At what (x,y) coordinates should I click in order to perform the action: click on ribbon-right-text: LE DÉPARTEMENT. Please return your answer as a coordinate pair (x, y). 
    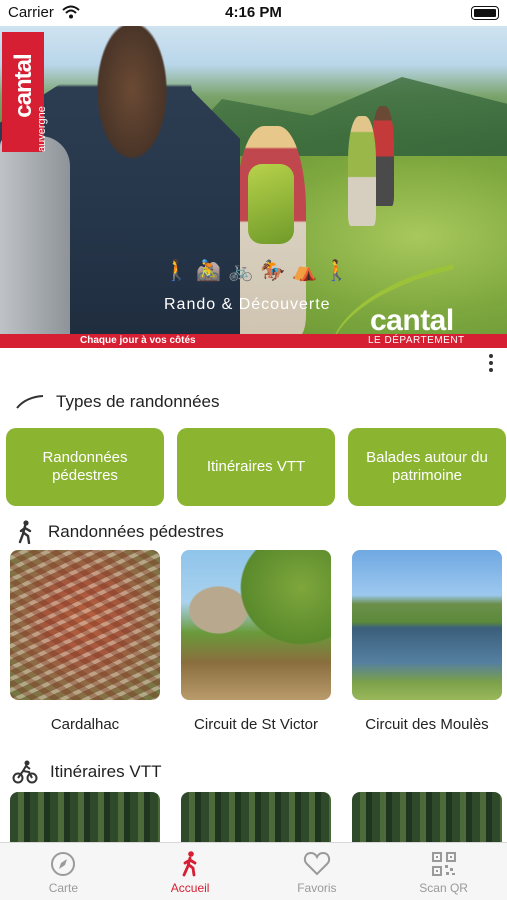
    Looking at the image, I should click on (416, 340).